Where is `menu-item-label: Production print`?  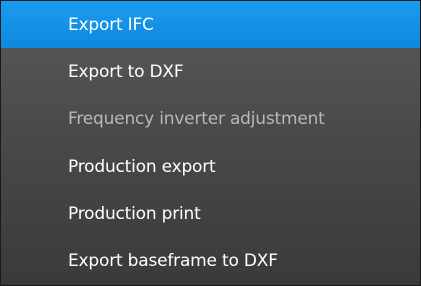 menu-item-label: Production print is located at coordinates (134, 213).